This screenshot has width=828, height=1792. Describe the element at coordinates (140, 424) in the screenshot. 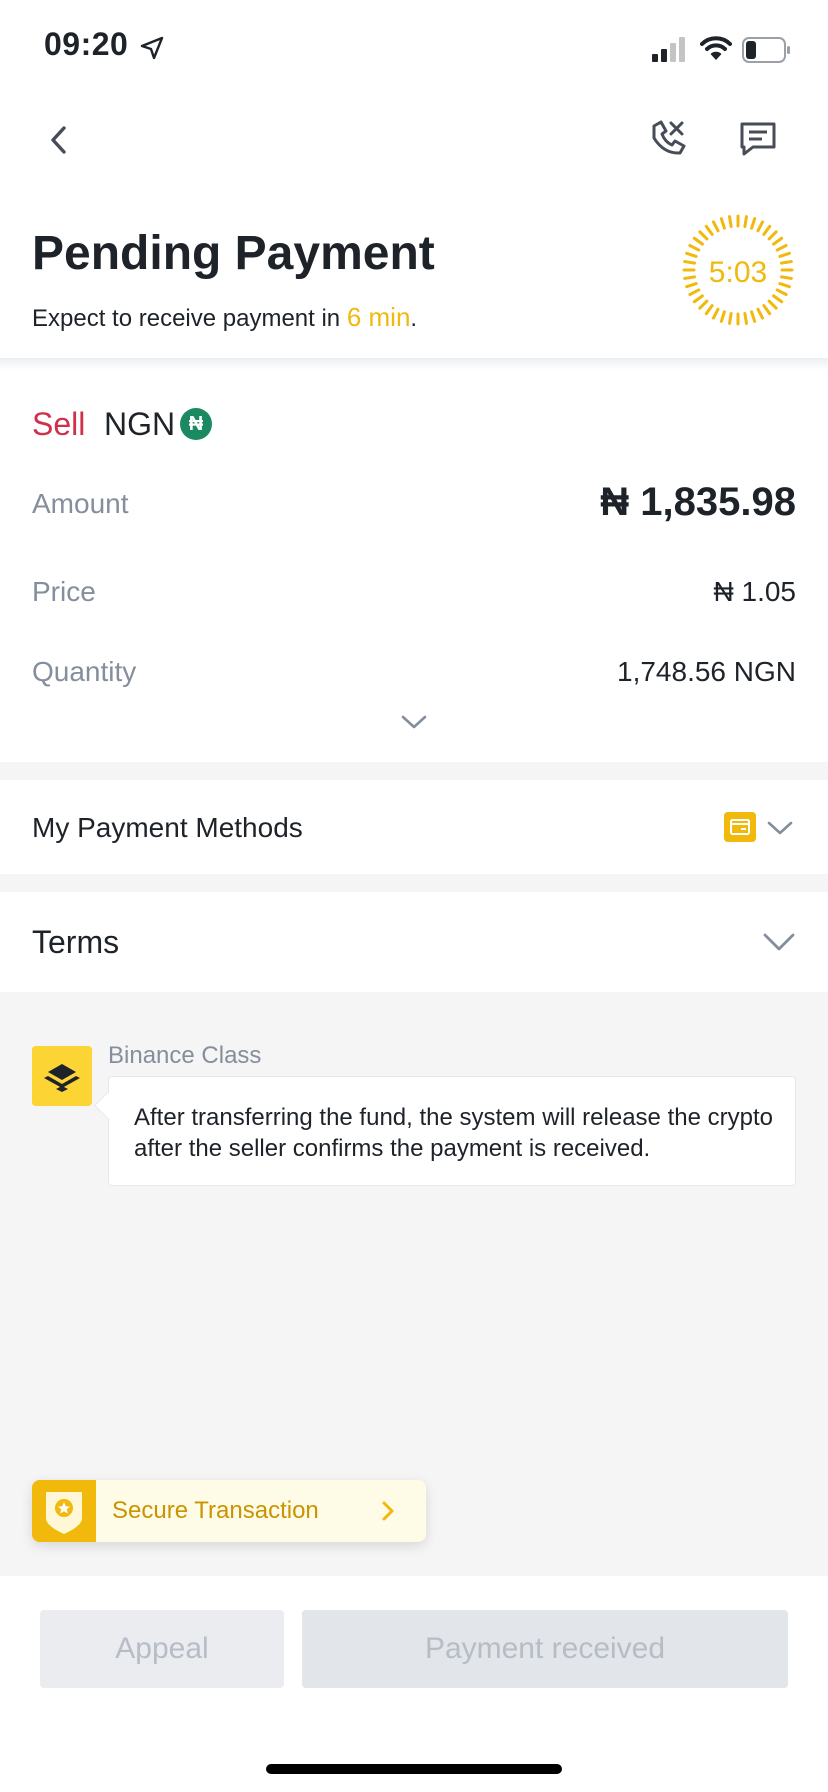

I see `order-currency: NGN` at that location.